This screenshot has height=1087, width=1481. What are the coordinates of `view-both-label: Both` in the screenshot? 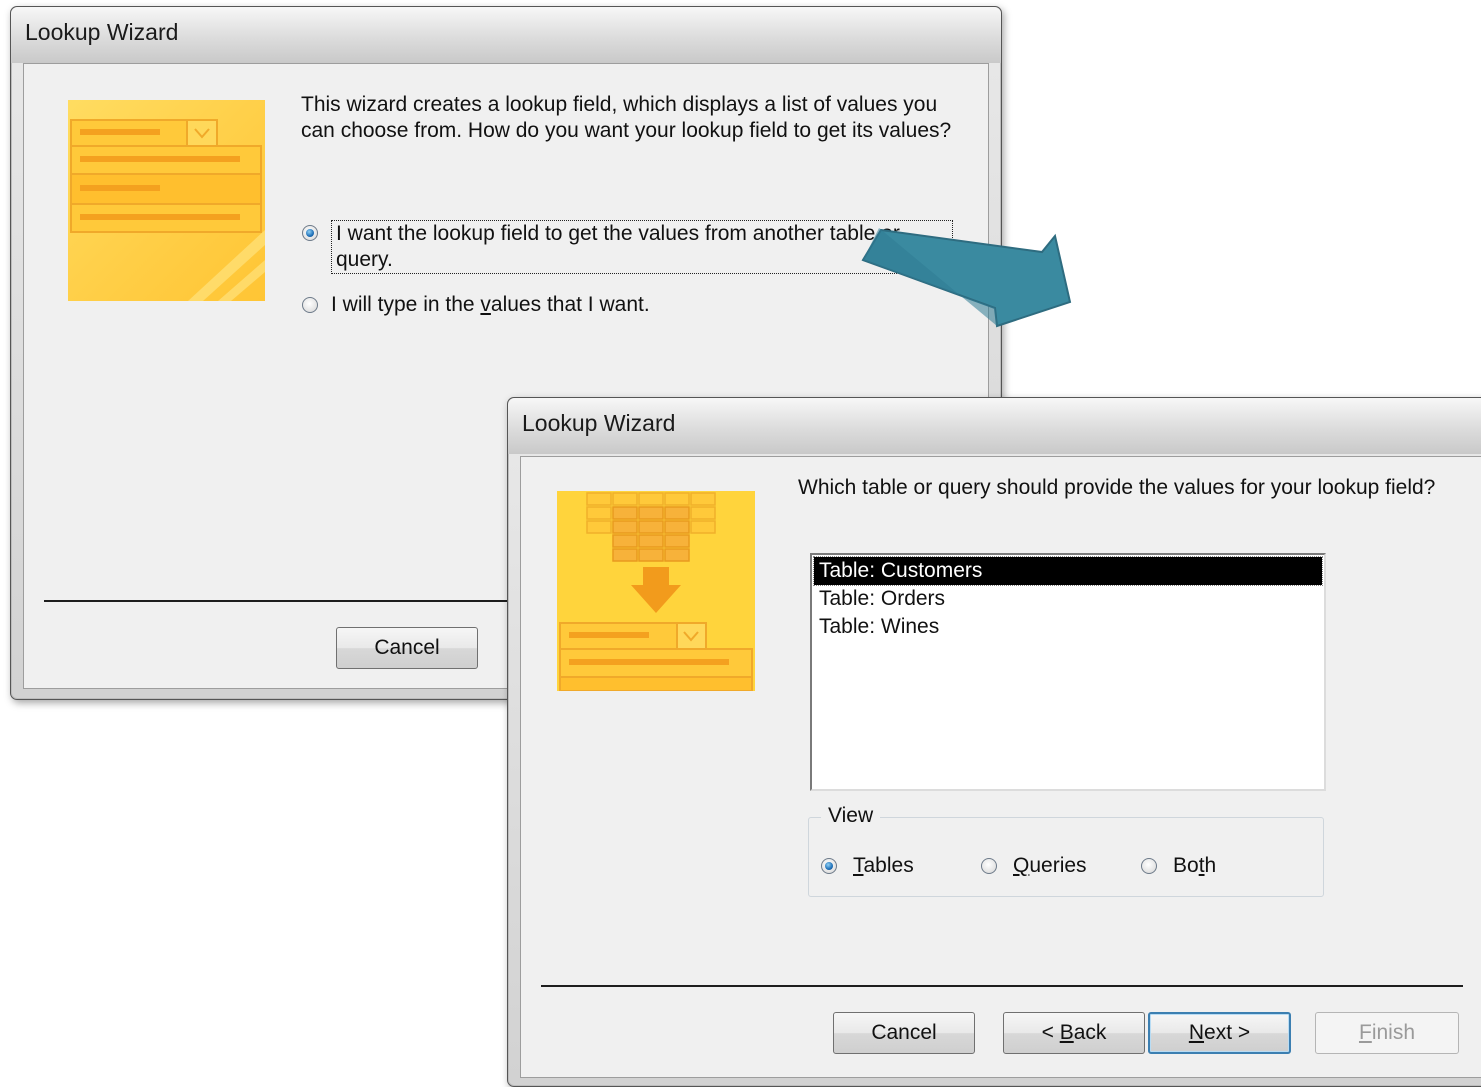 It's located at (1194, 866).